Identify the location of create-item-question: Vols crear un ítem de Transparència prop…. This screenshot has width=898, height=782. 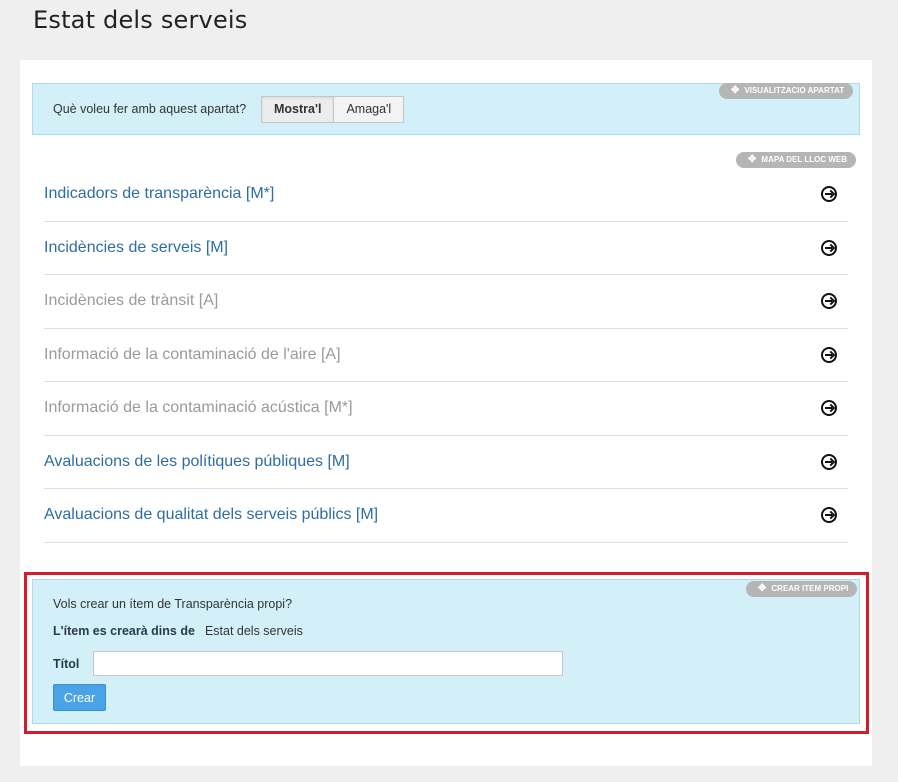
(173, 604).